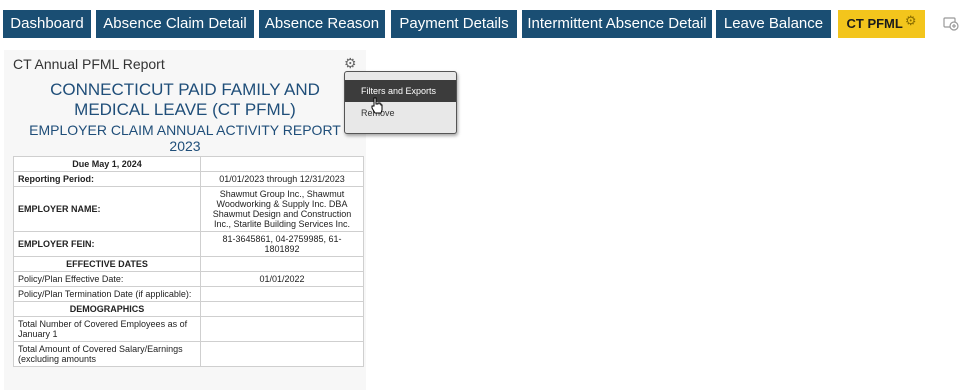 This screenshot has width=975, height=390. Describe the element at coordinates (107, 209) in the screenshot. I see `employer-name-label: EMPLOYER NAME:` at that location.